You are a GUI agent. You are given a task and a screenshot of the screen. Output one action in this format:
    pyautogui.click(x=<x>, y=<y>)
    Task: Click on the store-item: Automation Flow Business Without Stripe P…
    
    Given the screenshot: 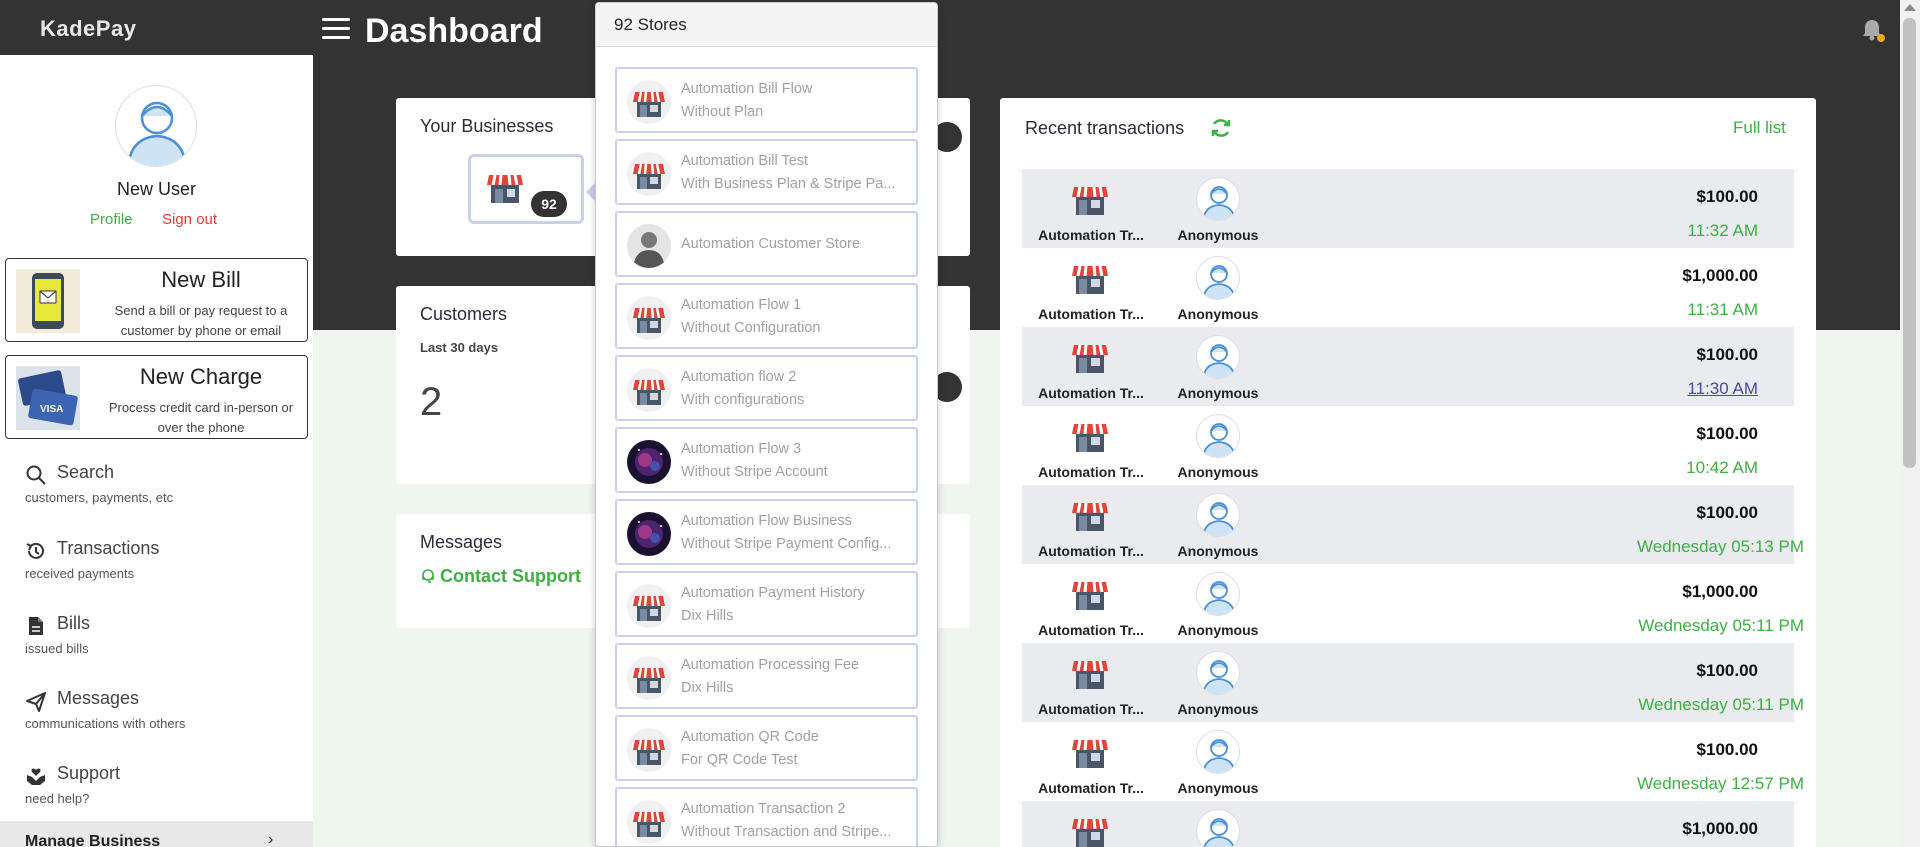 What is the action you would take?
    pyautogui.click(x=766, y=532)
    